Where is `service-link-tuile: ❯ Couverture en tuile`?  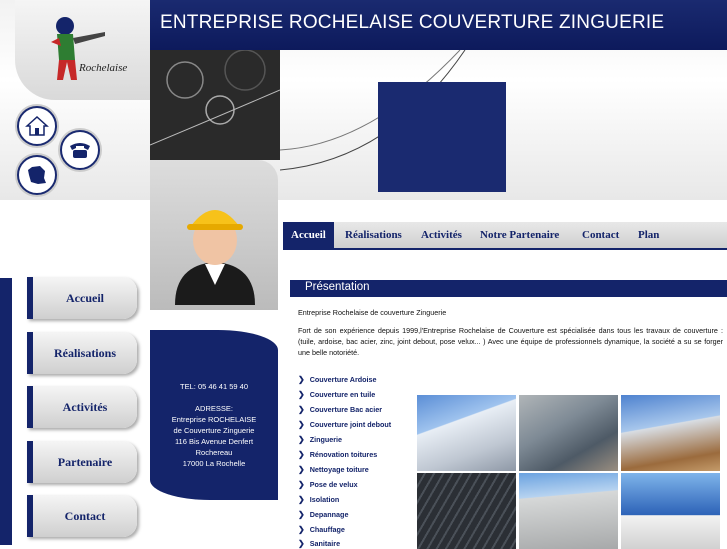 service-link-tuile: ❯ Couverture en tuile is located at coordinates (336, 394).